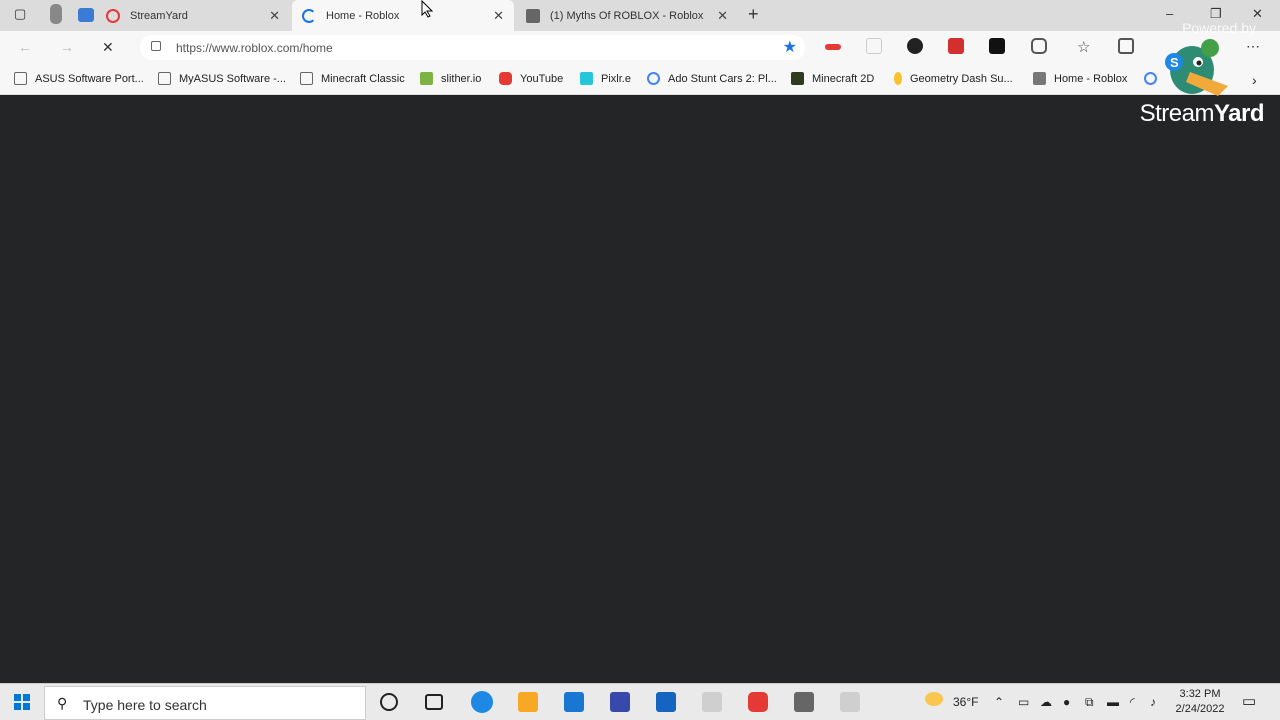  Describe the element at coordinates (1089, 702) in the screenshot. I see `network-icon: ⧉` at that location.